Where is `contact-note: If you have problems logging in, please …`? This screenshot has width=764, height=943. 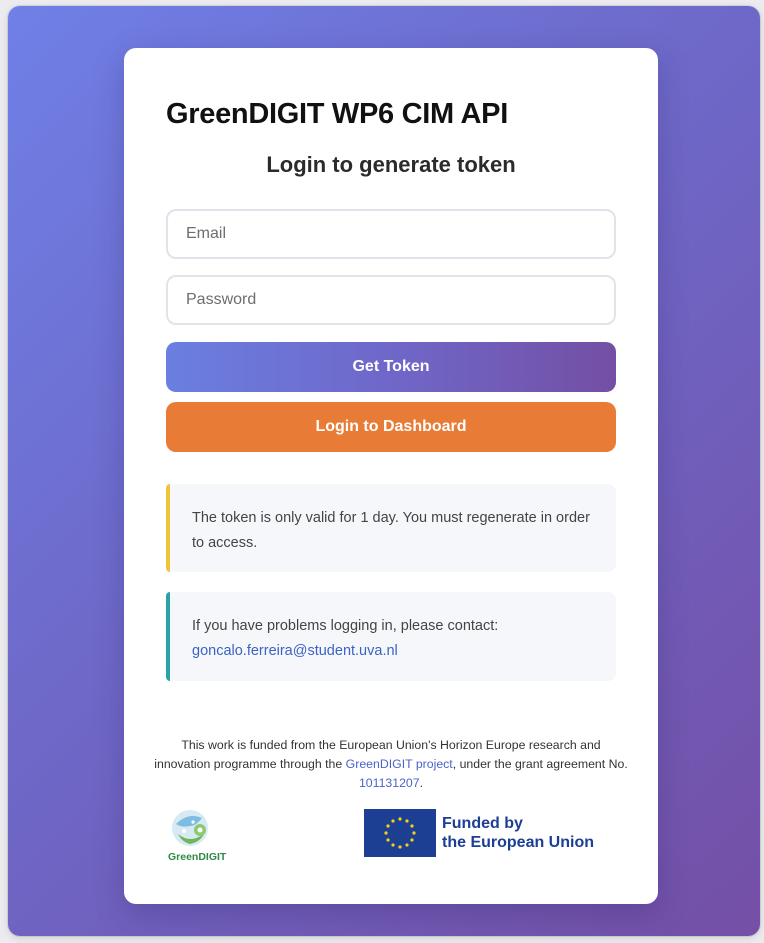 contact-note: If you have problems logging in, please … is located at coordinates (391, 636).